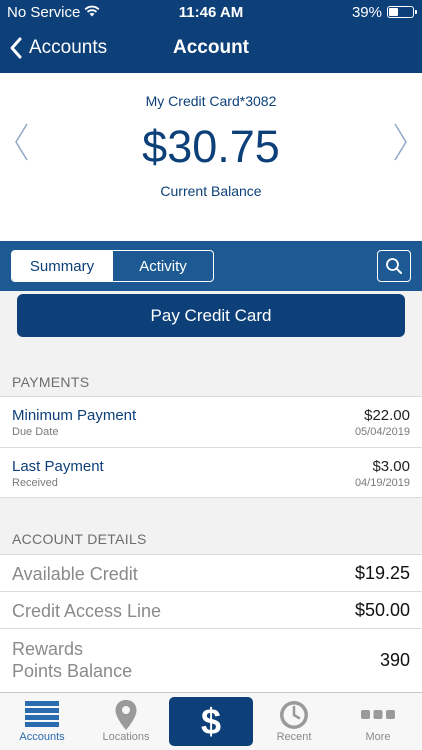 Image resolution: width=422 pixels, height=750 pixels. I want to click on location-pin-icon, so click(126, 715).